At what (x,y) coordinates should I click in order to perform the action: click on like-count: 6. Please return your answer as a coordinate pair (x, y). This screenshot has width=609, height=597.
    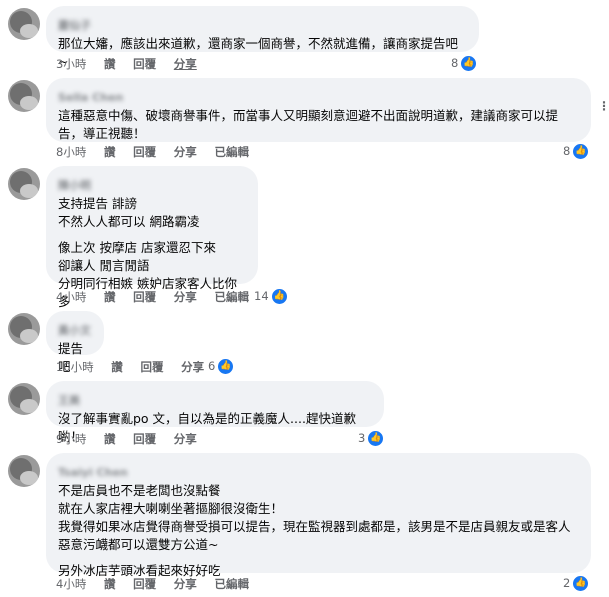
    Looking at the image, I should click on (212, 366).